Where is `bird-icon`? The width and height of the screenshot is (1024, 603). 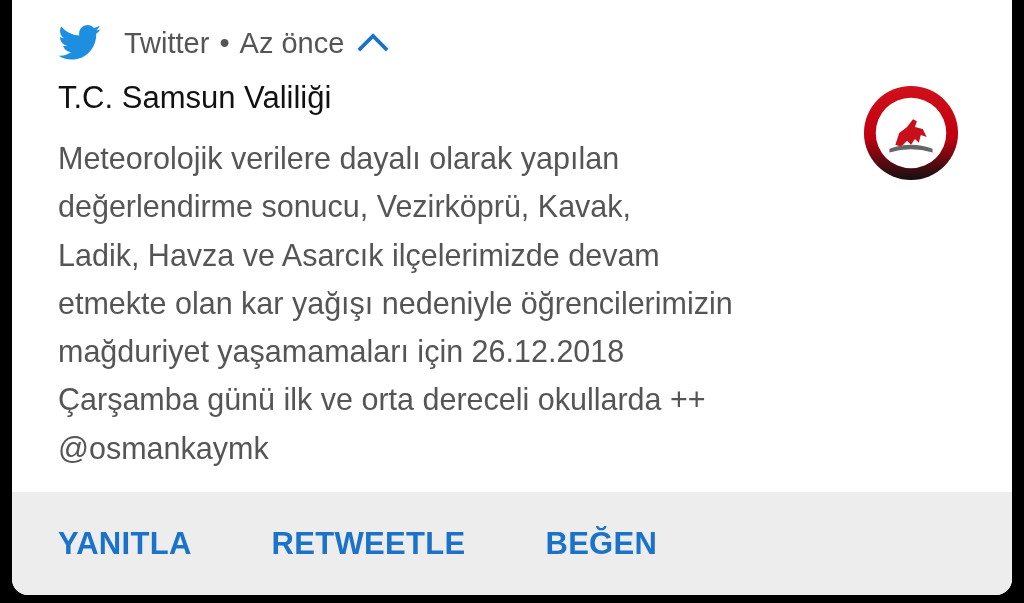
bird-icon is located at coordinates (80, 43).